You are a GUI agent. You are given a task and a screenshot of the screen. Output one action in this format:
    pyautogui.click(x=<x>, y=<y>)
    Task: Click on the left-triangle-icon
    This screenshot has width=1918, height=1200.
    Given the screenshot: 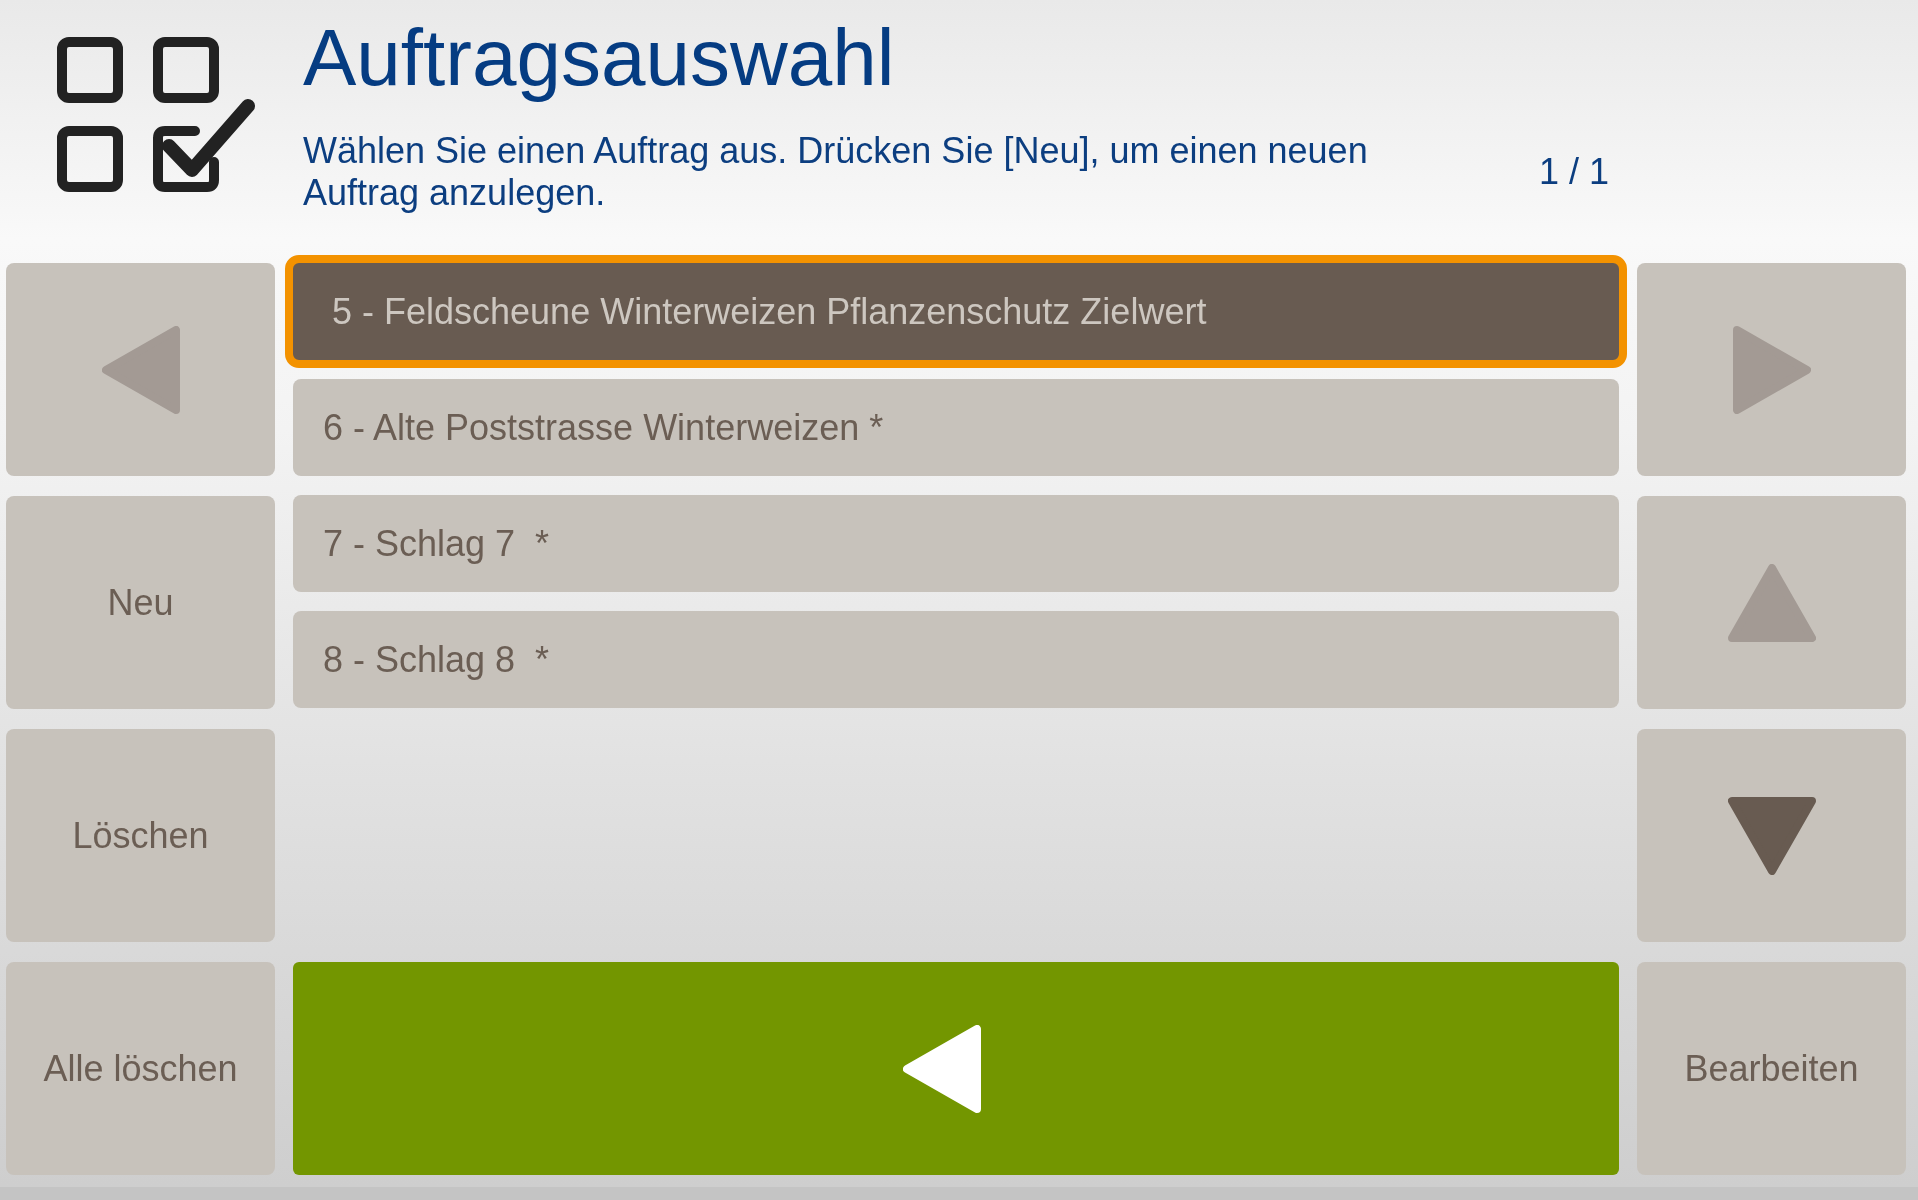 What is the action you would take?
    pyautogui.click(x=942, y=1068)
    